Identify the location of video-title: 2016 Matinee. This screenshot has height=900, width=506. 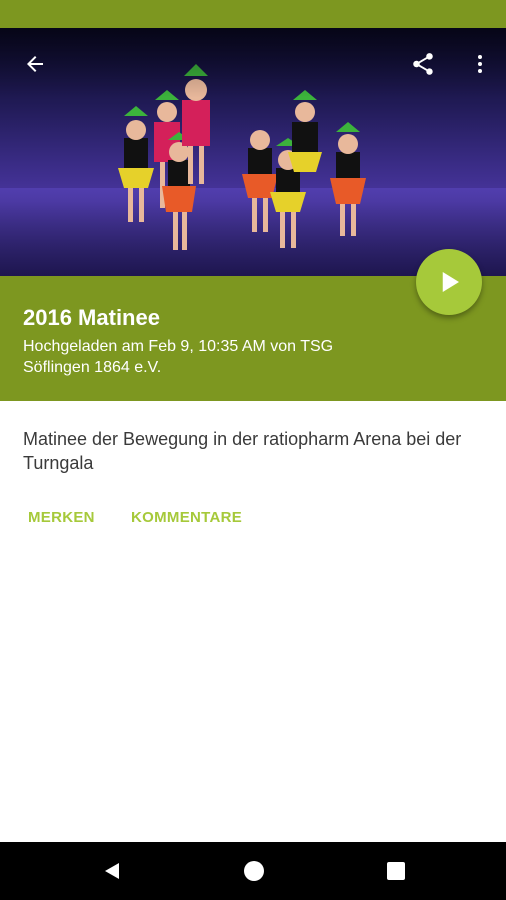
(91, 317).